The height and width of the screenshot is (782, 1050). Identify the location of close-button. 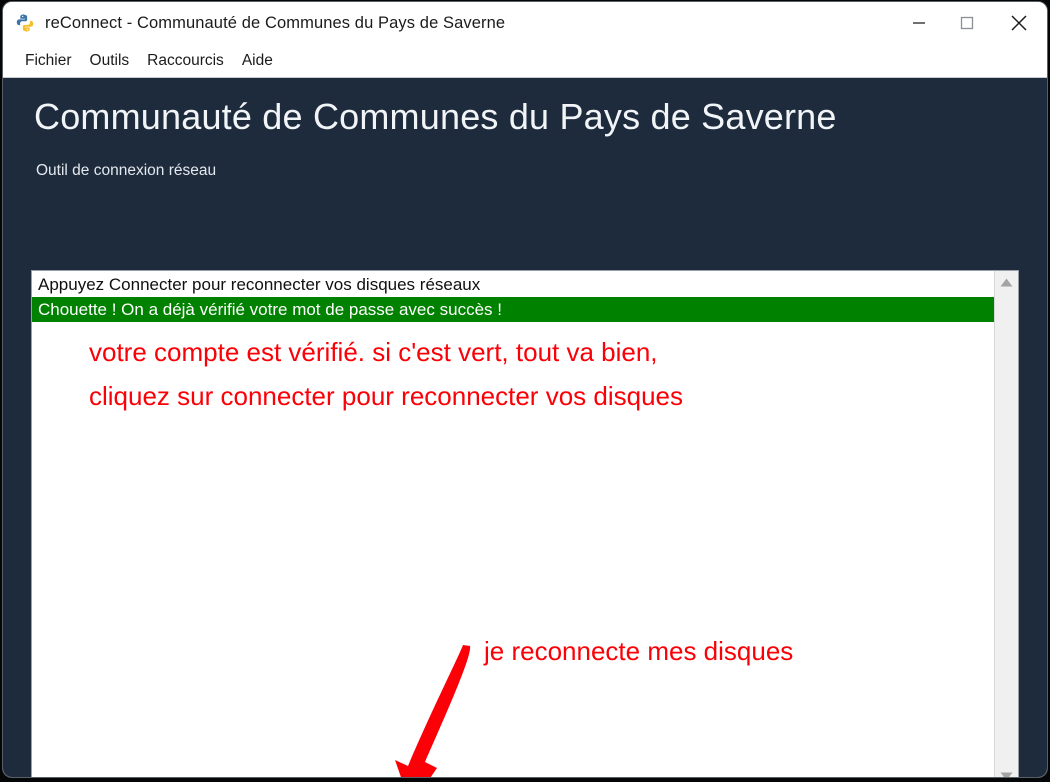
(1019, 23).